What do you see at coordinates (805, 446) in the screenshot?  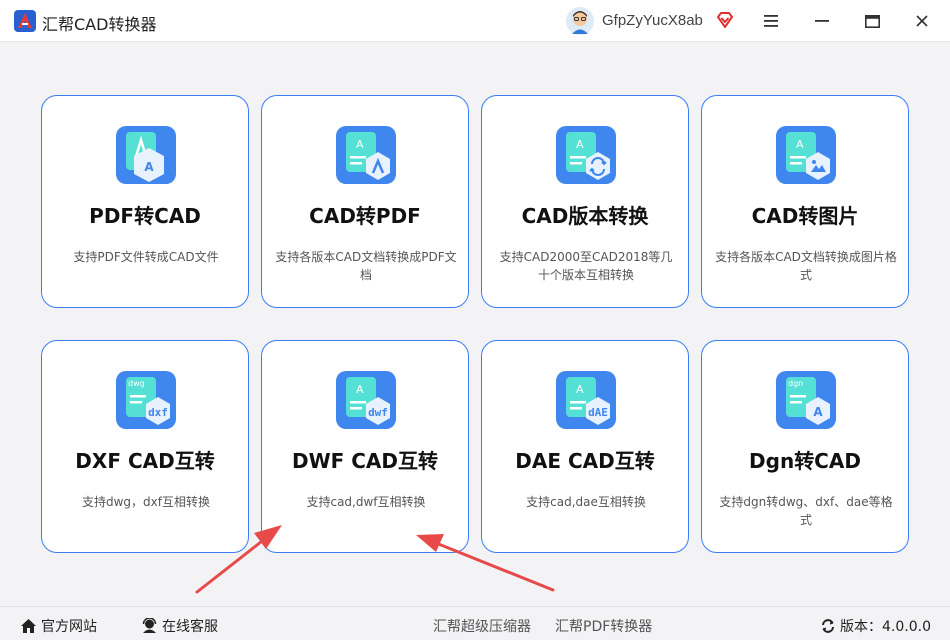 I see `card-dgn-to-cad: dgn A Dgn转CAD 支持dgn转dwg、dxf、dae等格式` at bounding box center [805, 446].